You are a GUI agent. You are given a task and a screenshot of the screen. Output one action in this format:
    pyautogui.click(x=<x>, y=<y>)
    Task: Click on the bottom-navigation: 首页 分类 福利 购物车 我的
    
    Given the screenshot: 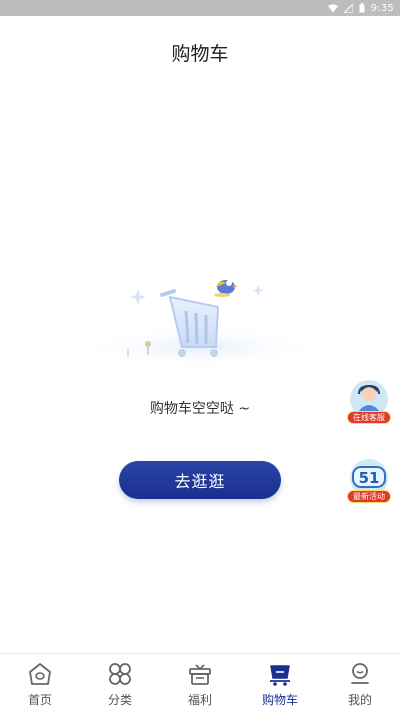 What is the action you would take?
    pyautogui.click(x=200, y=682)
    